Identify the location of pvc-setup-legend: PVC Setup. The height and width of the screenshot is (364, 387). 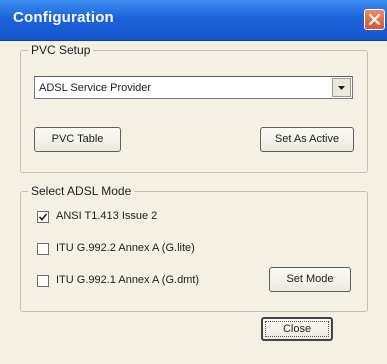
(61, 50).